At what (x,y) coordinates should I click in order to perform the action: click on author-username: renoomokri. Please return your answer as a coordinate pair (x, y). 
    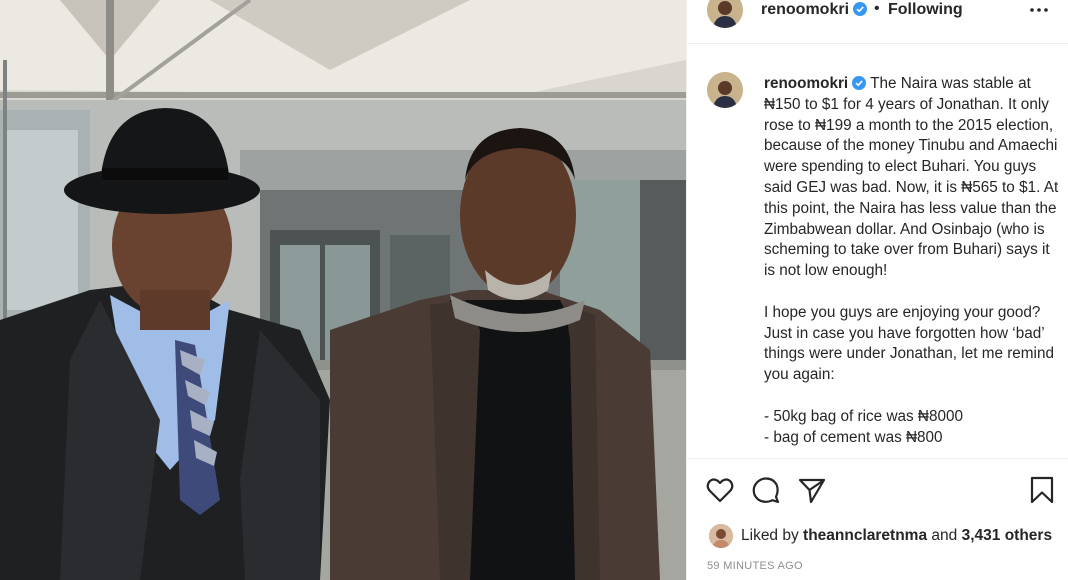
    Looking at the image, I should click on (814, 10).